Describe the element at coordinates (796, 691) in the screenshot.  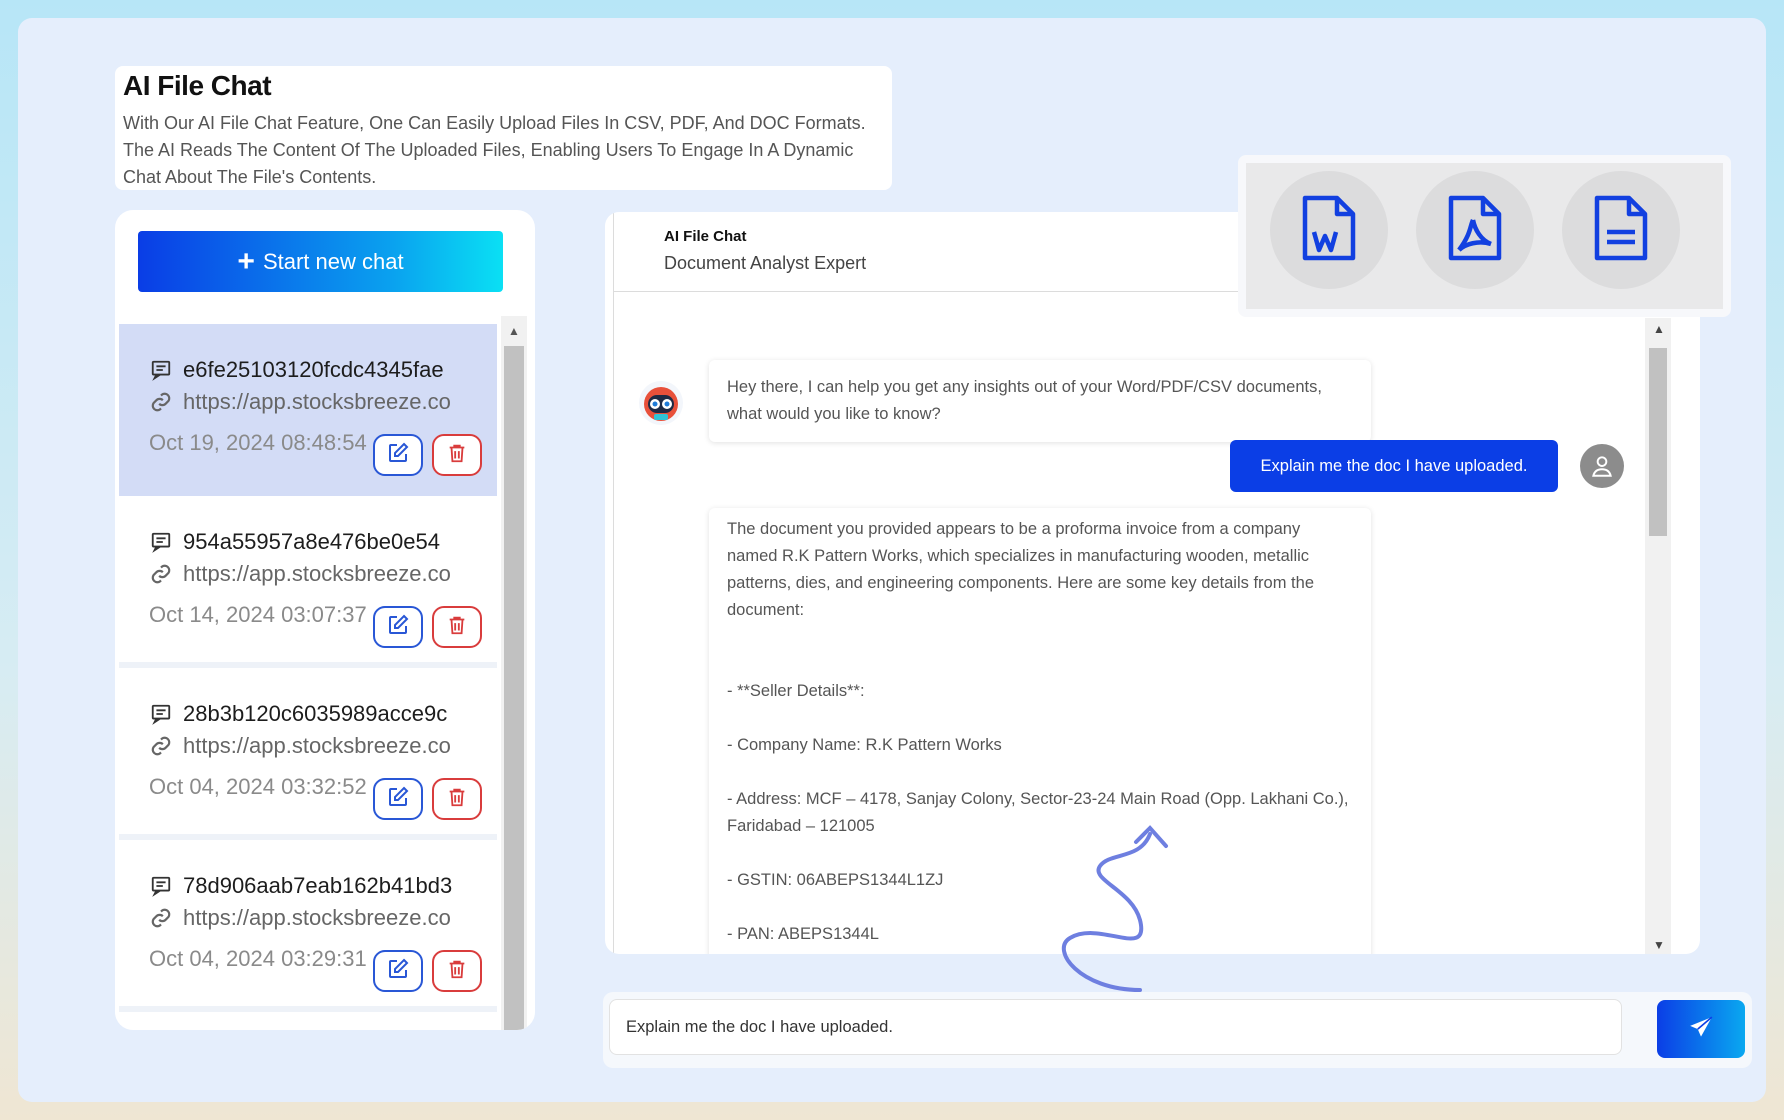
I see `bot-response-seller-heading: - **Seller Details**:` at that location.